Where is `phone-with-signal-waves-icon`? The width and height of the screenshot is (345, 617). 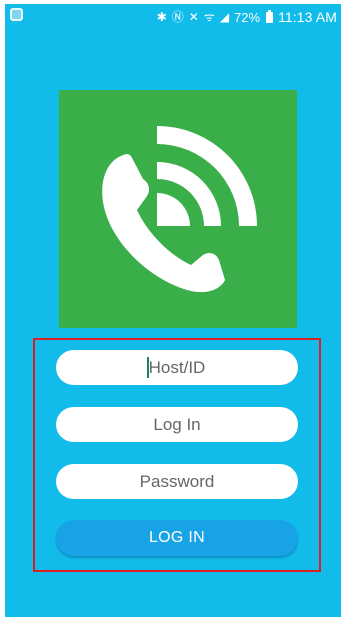 phone-with-signal-waves-icon is located at coordinates (179, 209).